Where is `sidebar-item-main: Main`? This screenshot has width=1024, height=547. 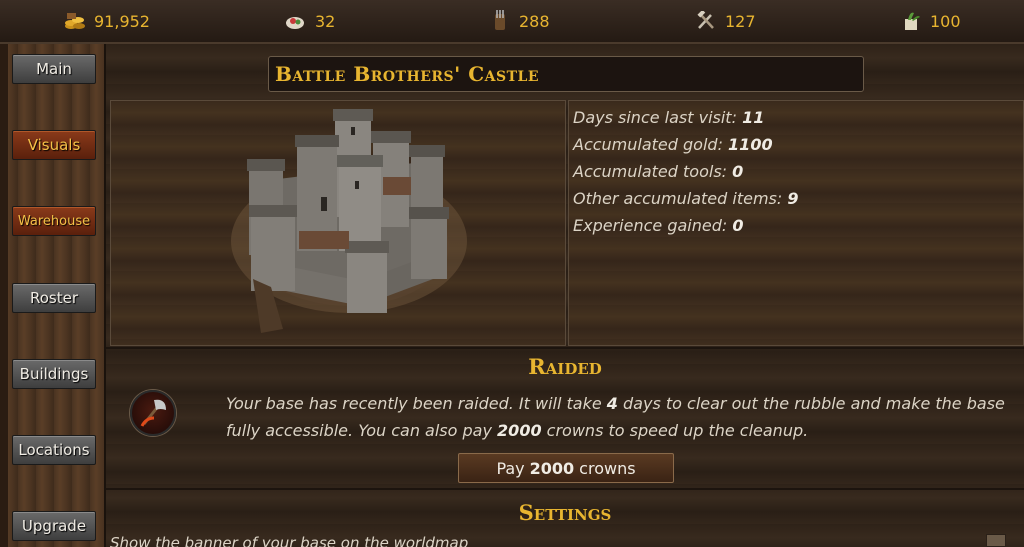
sidebar-item-main: Main is located at coordinates (54, 69).